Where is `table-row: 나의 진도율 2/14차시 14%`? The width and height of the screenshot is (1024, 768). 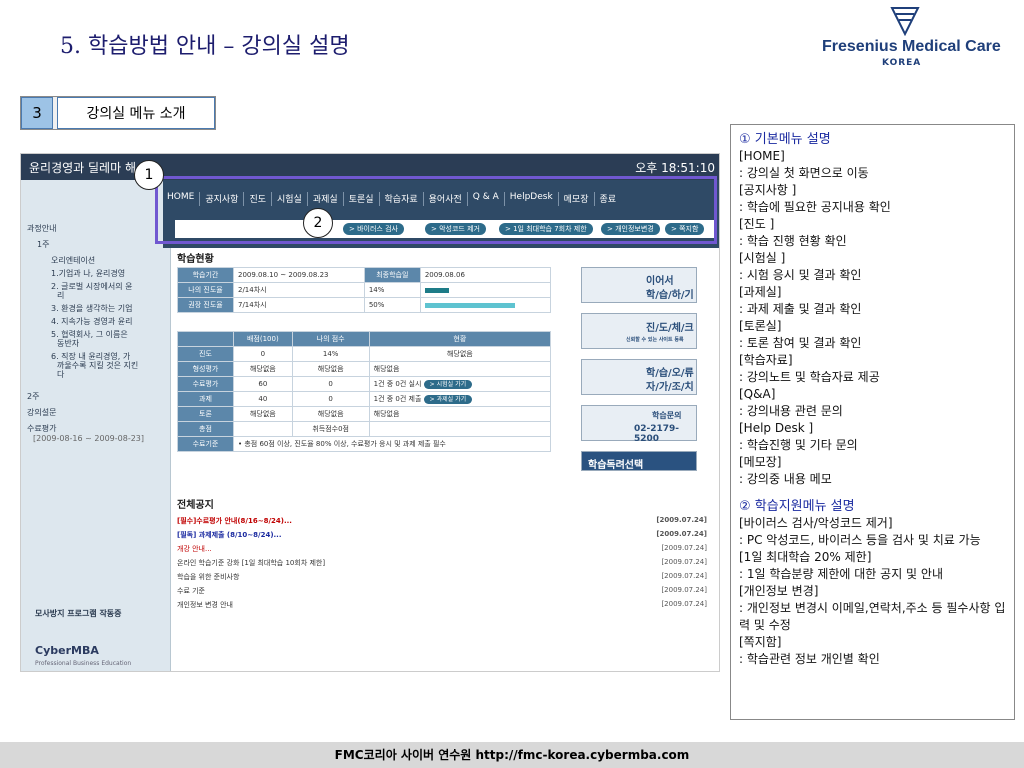
table-row: 나의 진도율 2/14차시 14% is located at coordinates (364, 290).